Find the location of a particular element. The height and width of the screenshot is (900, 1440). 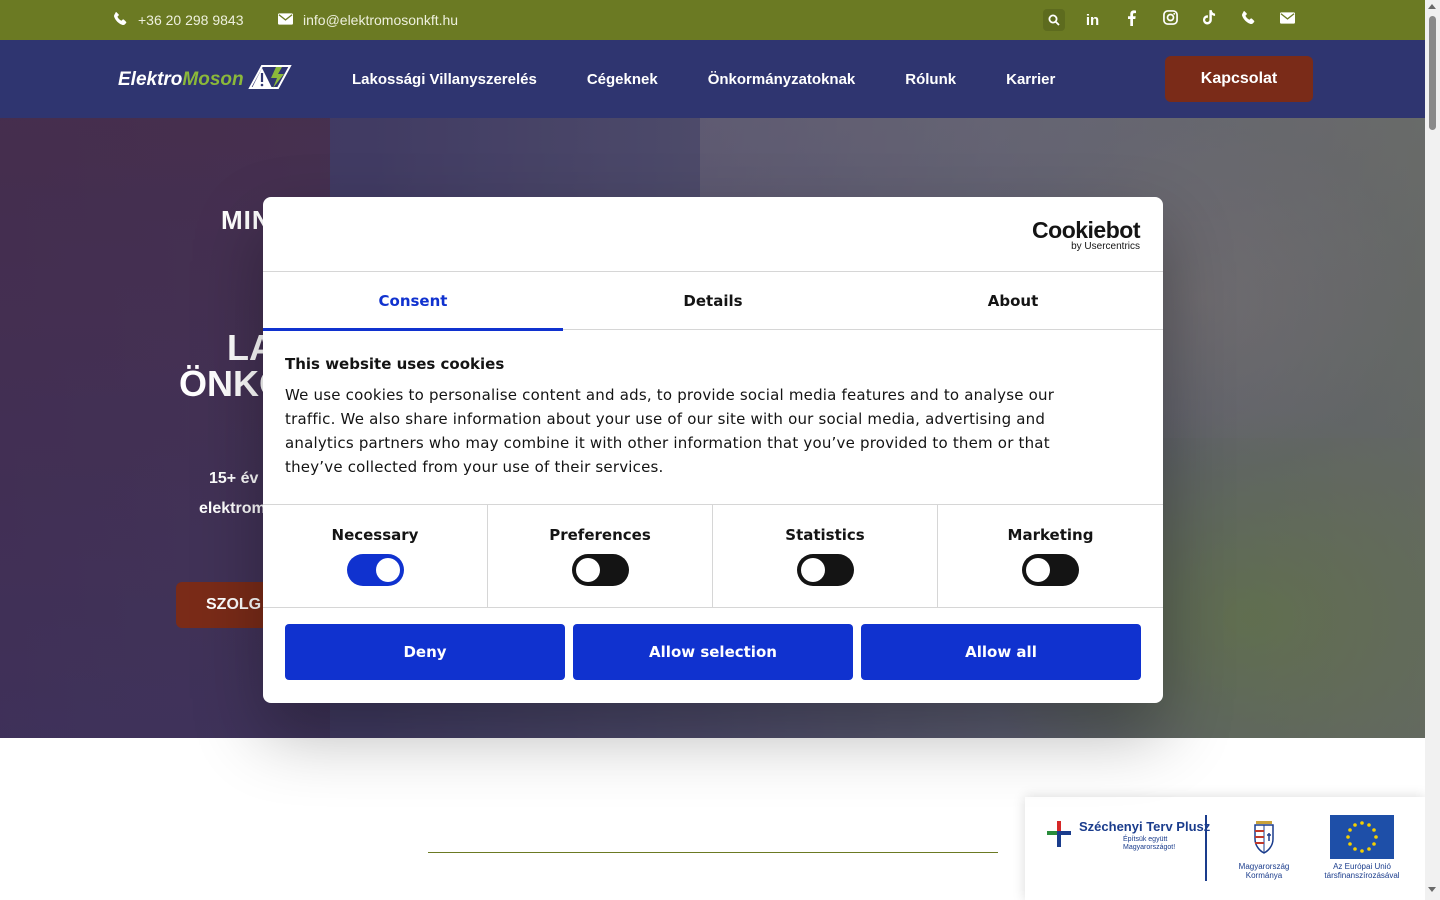

scrollbar-thumb is located at coordinates (1432, 73).